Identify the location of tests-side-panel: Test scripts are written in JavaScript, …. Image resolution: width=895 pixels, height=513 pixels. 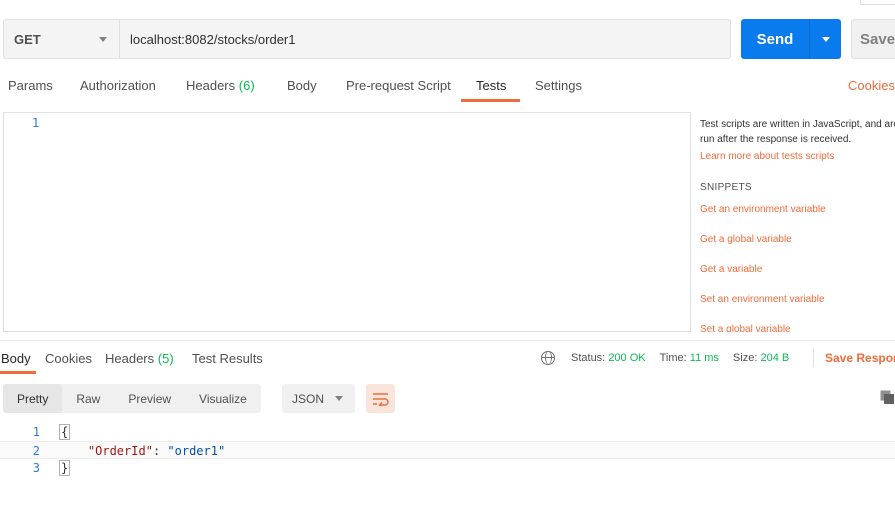
(797, 222).